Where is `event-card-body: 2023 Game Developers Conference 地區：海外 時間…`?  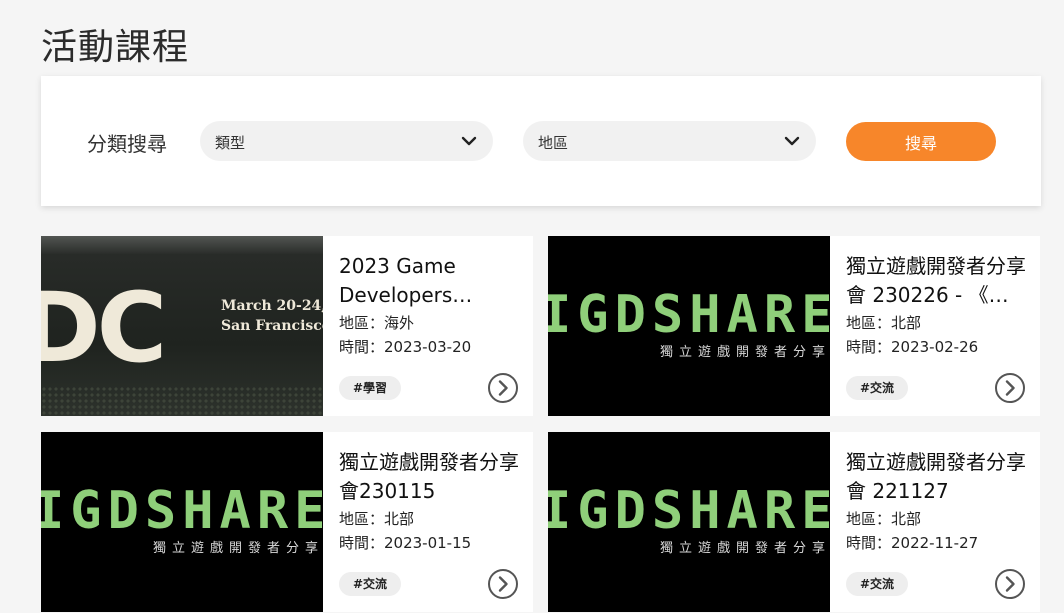
event-card-body: 2023 Game Developers Conference 地區：海外 時間… is located at coordinates (428, 326).